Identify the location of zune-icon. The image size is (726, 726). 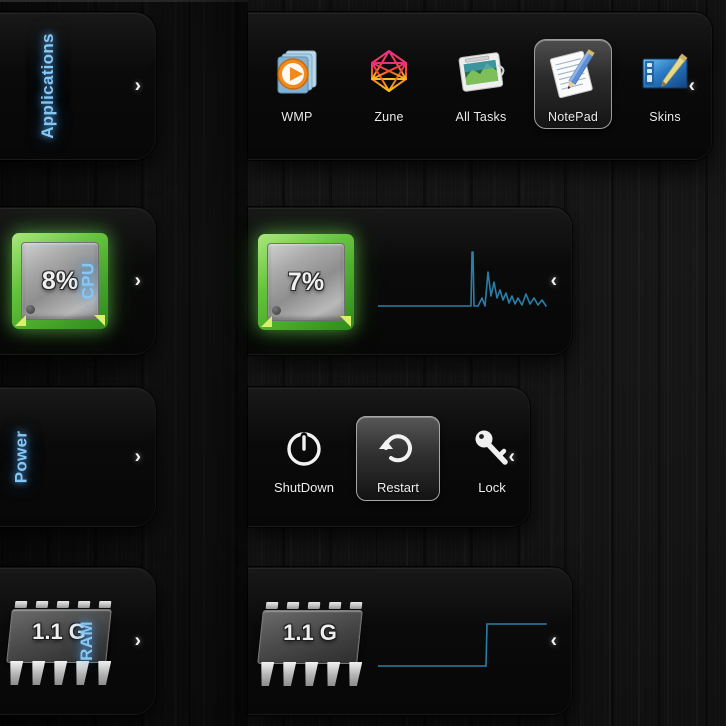
(389, 73).